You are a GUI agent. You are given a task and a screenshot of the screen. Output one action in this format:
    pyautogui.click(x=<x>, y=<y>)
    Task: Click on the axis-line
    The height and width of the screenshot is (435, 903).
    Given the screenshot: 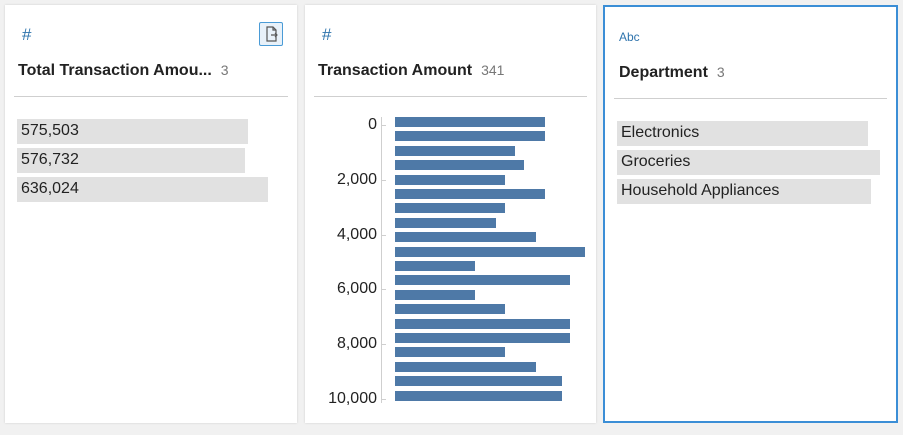 What is the action you would take?
    pyautogui.click(x=381, y=260)
    